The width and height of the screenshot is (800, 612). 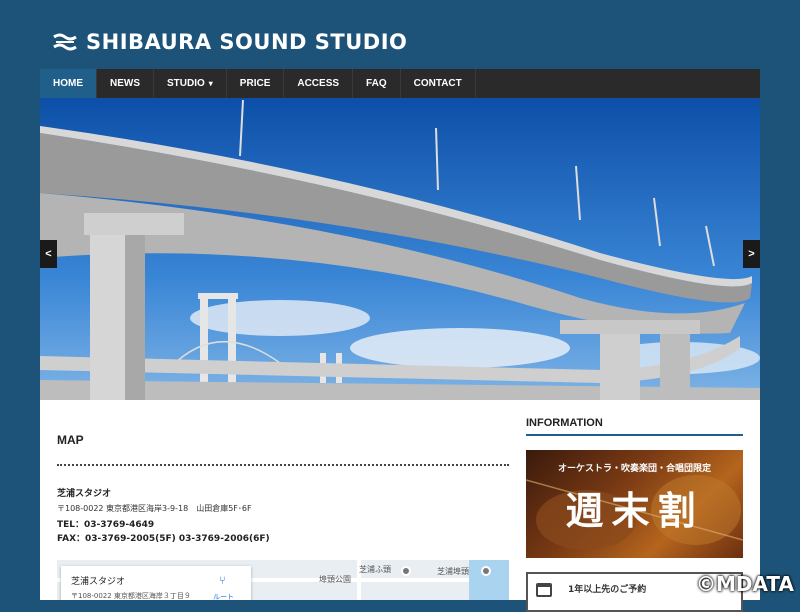 What do you see at coordinates (544, 590) in the screenshot?
I see `calendar-icon` at bounding box center [544, 590].